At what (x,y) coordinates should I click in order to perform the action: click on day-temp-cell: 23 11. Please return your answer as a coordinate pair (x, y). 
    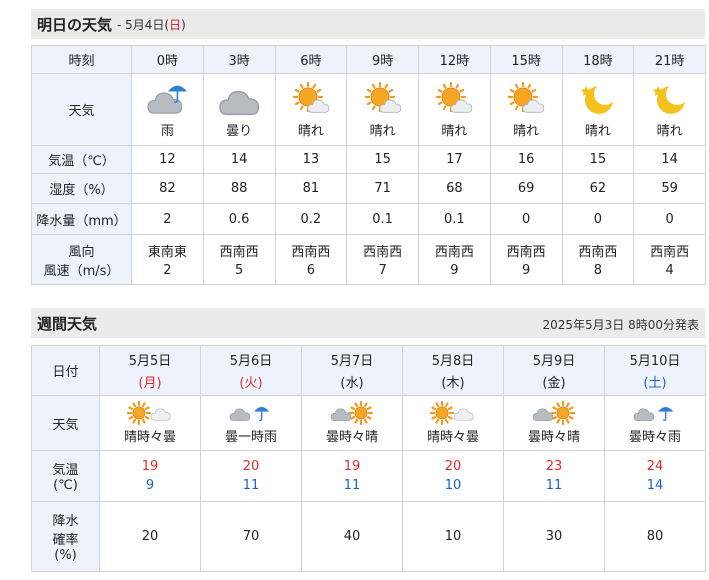
    Looking at the image, I should click on (554, 476).